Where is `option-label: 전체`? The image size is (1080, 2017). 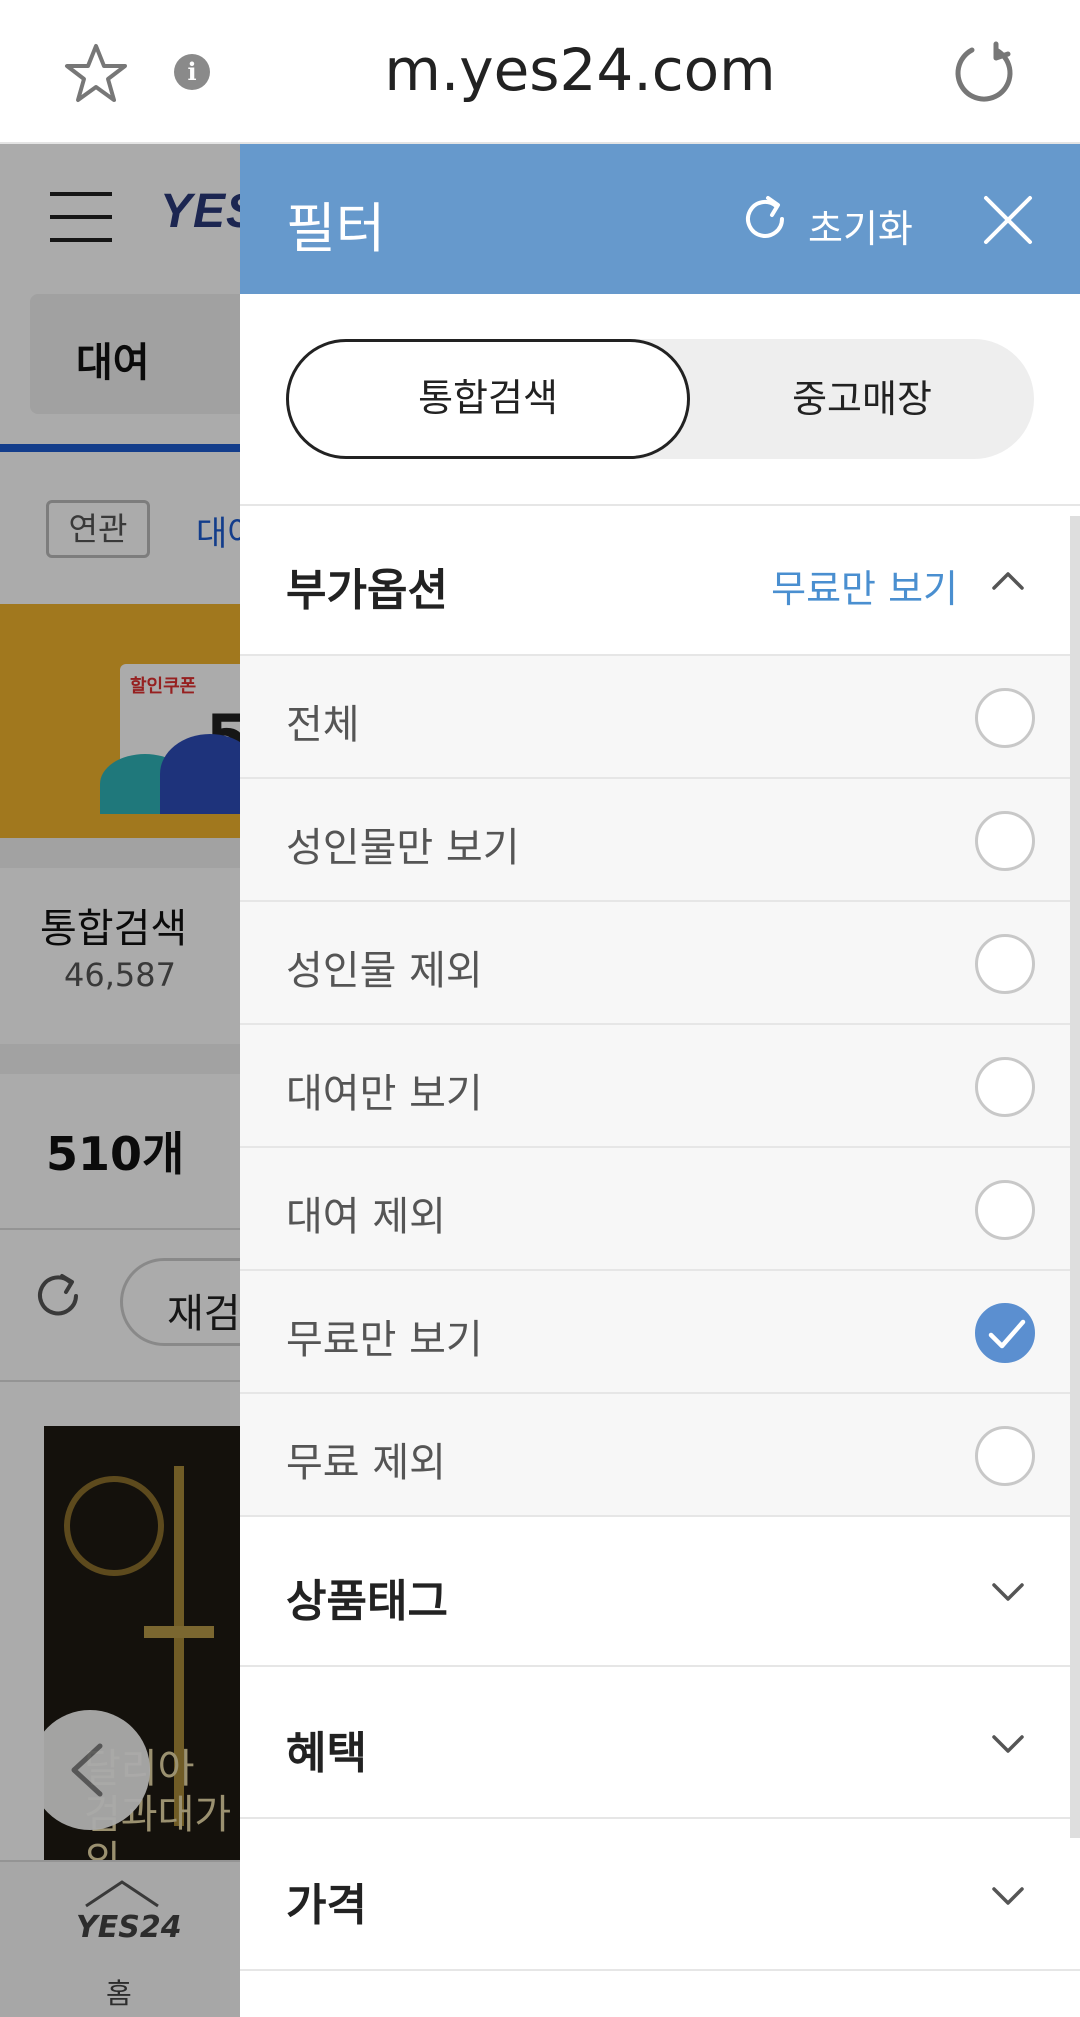
option-label: 전체 is located at coordinates (323, 725).